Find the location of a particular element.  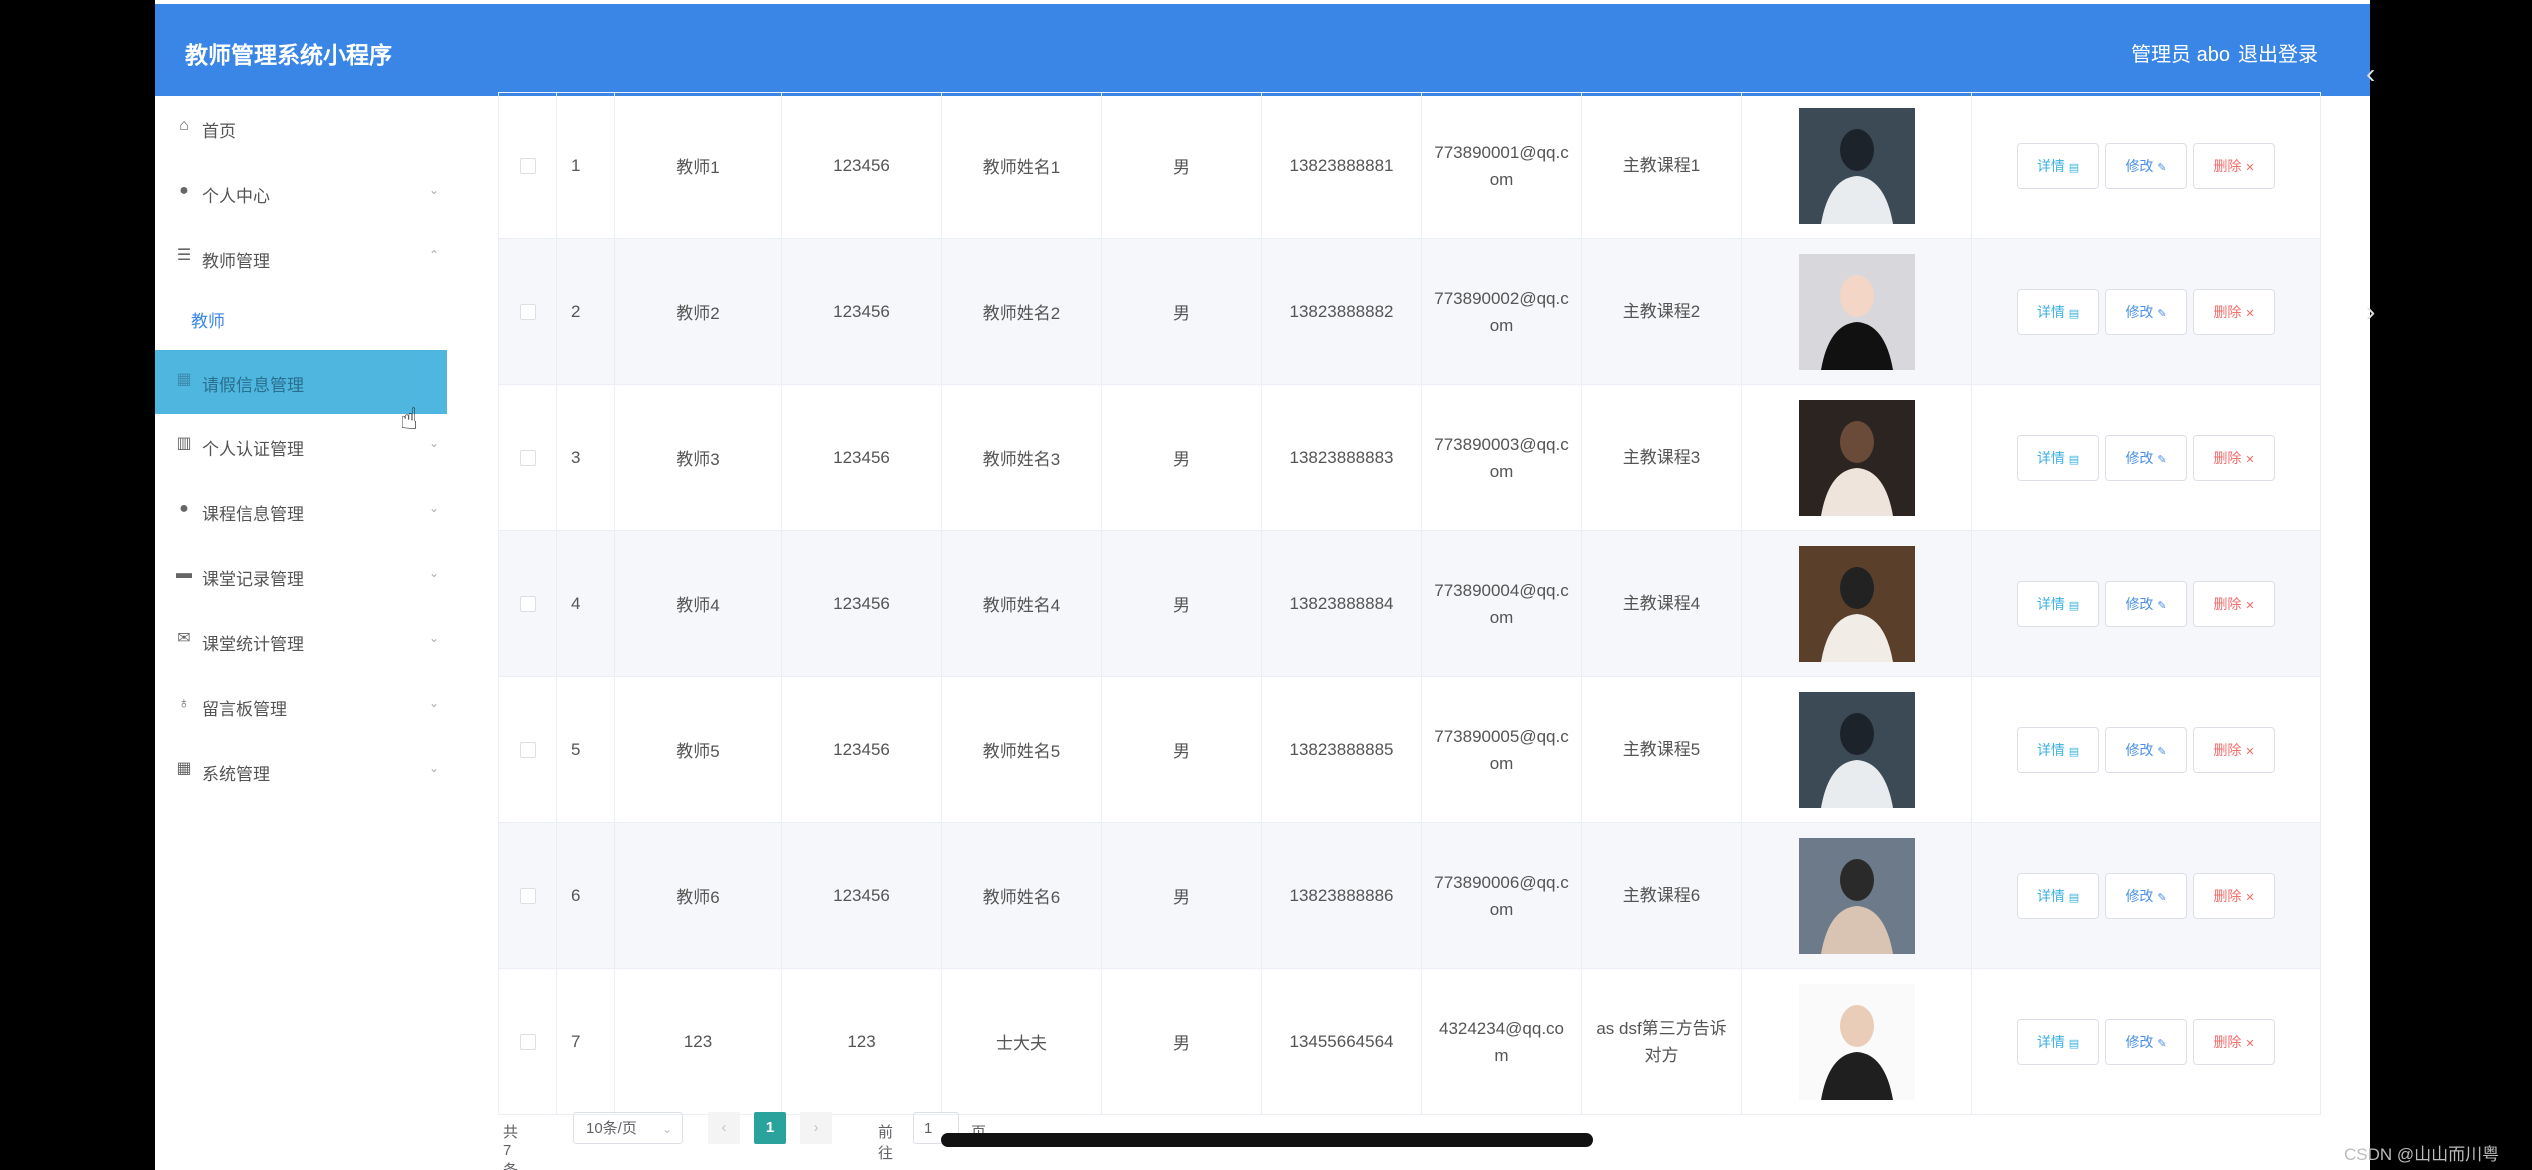

watermark: CSDN @山山而川粤 is located at coordinates (2422, 1154).